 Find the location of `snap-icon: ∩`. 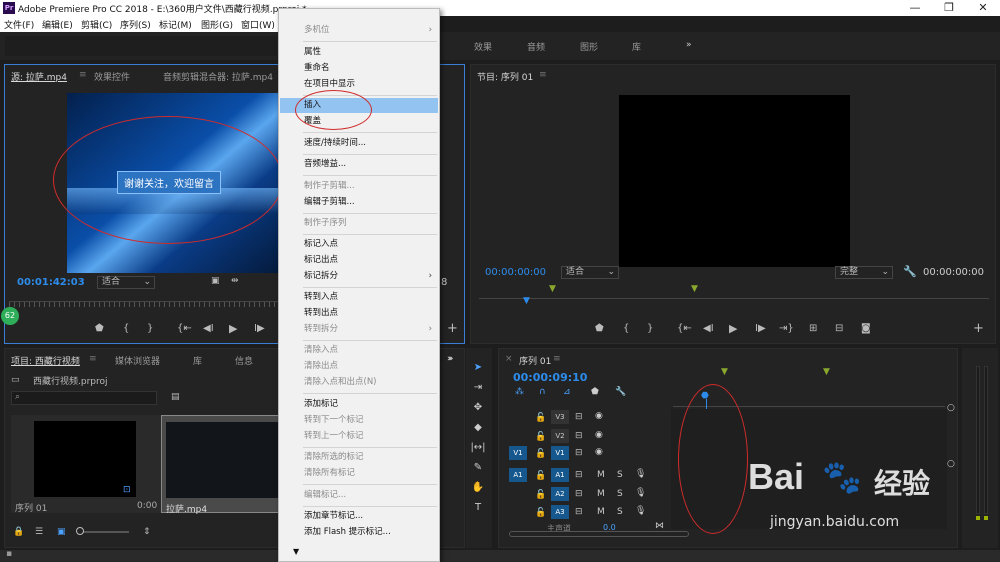

snap-icon: ∩ is located at coordinates (542, 392).